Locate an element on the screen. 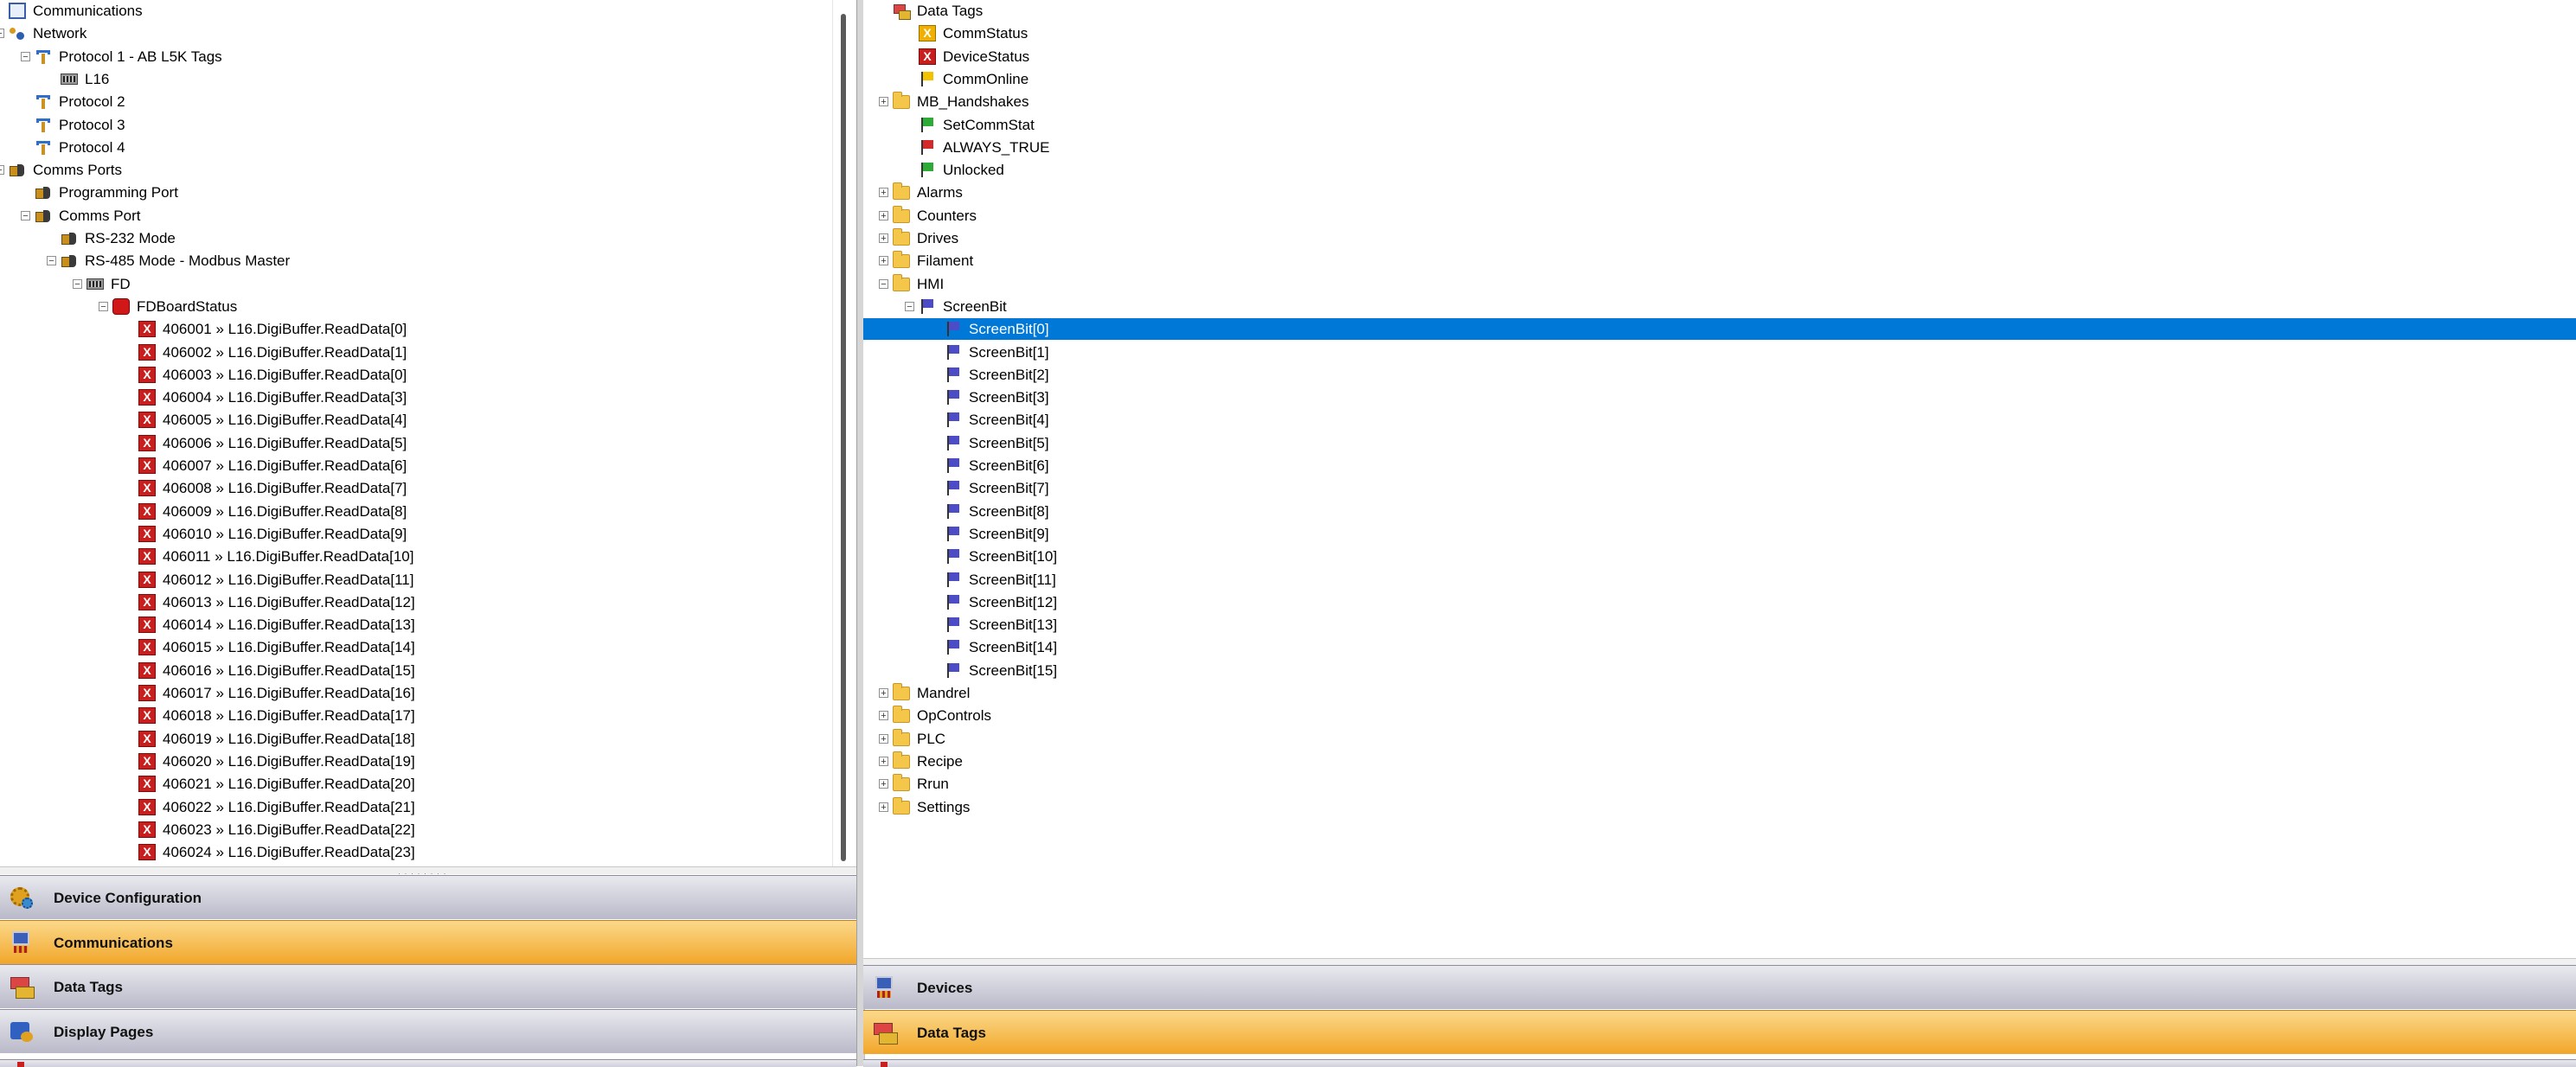  tree-node: X 406012 » L16.DigiBuffer.ReadData[11] is located at coordinates (428, 580).